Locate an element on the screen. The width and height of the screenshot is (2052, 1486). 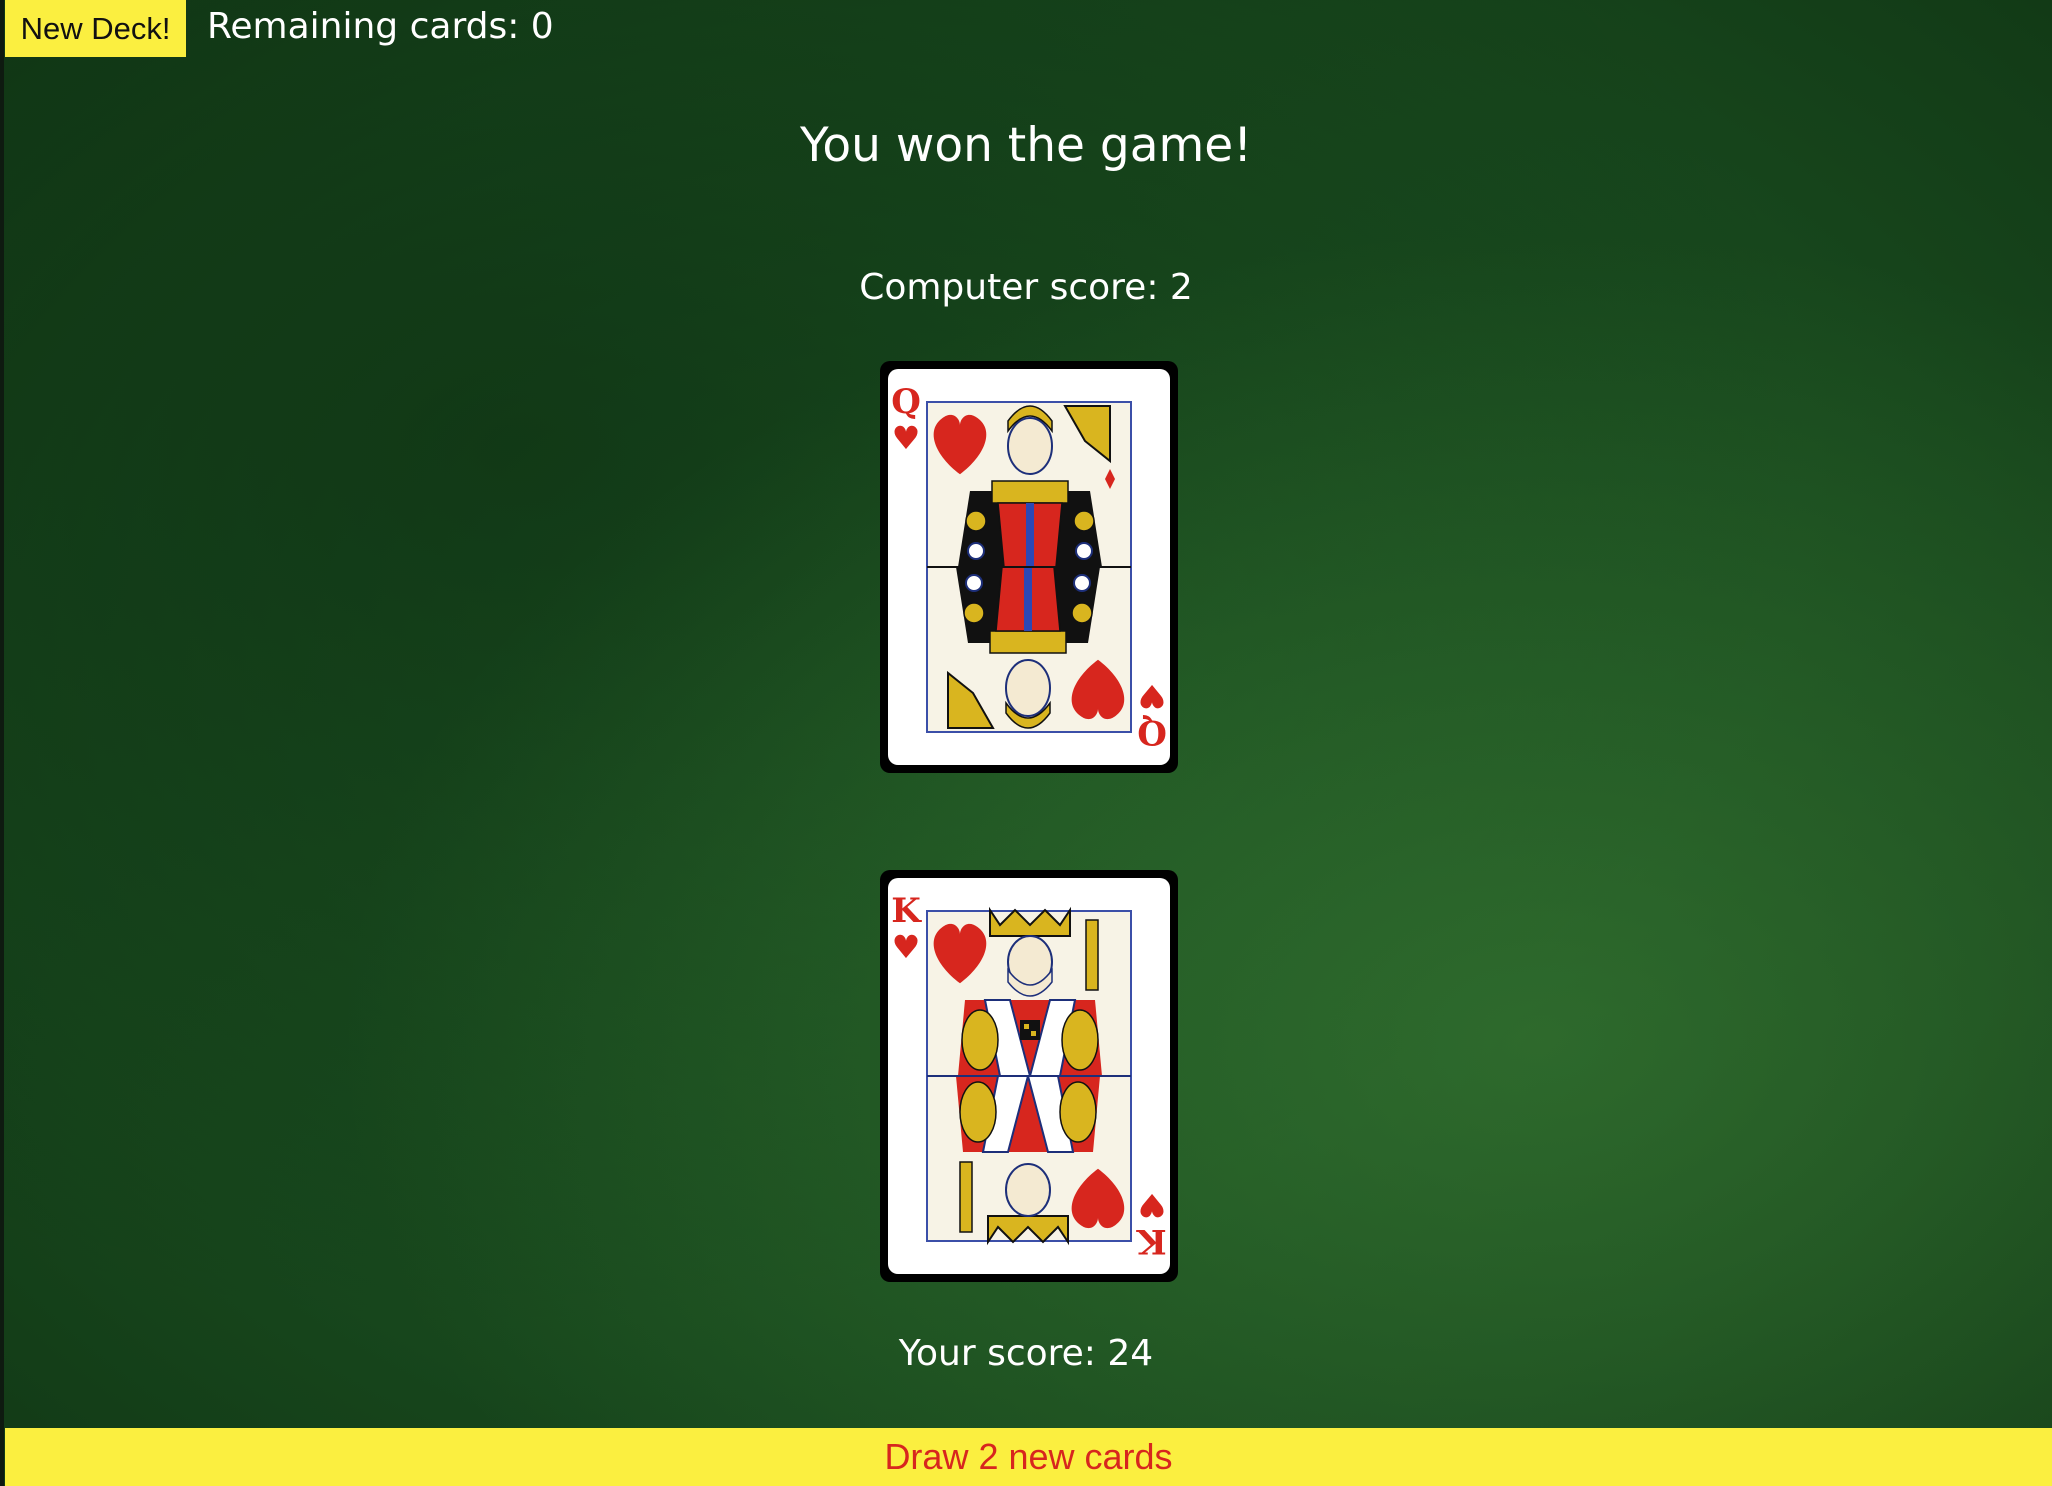
window-edge is located at coordinates (2, 743).